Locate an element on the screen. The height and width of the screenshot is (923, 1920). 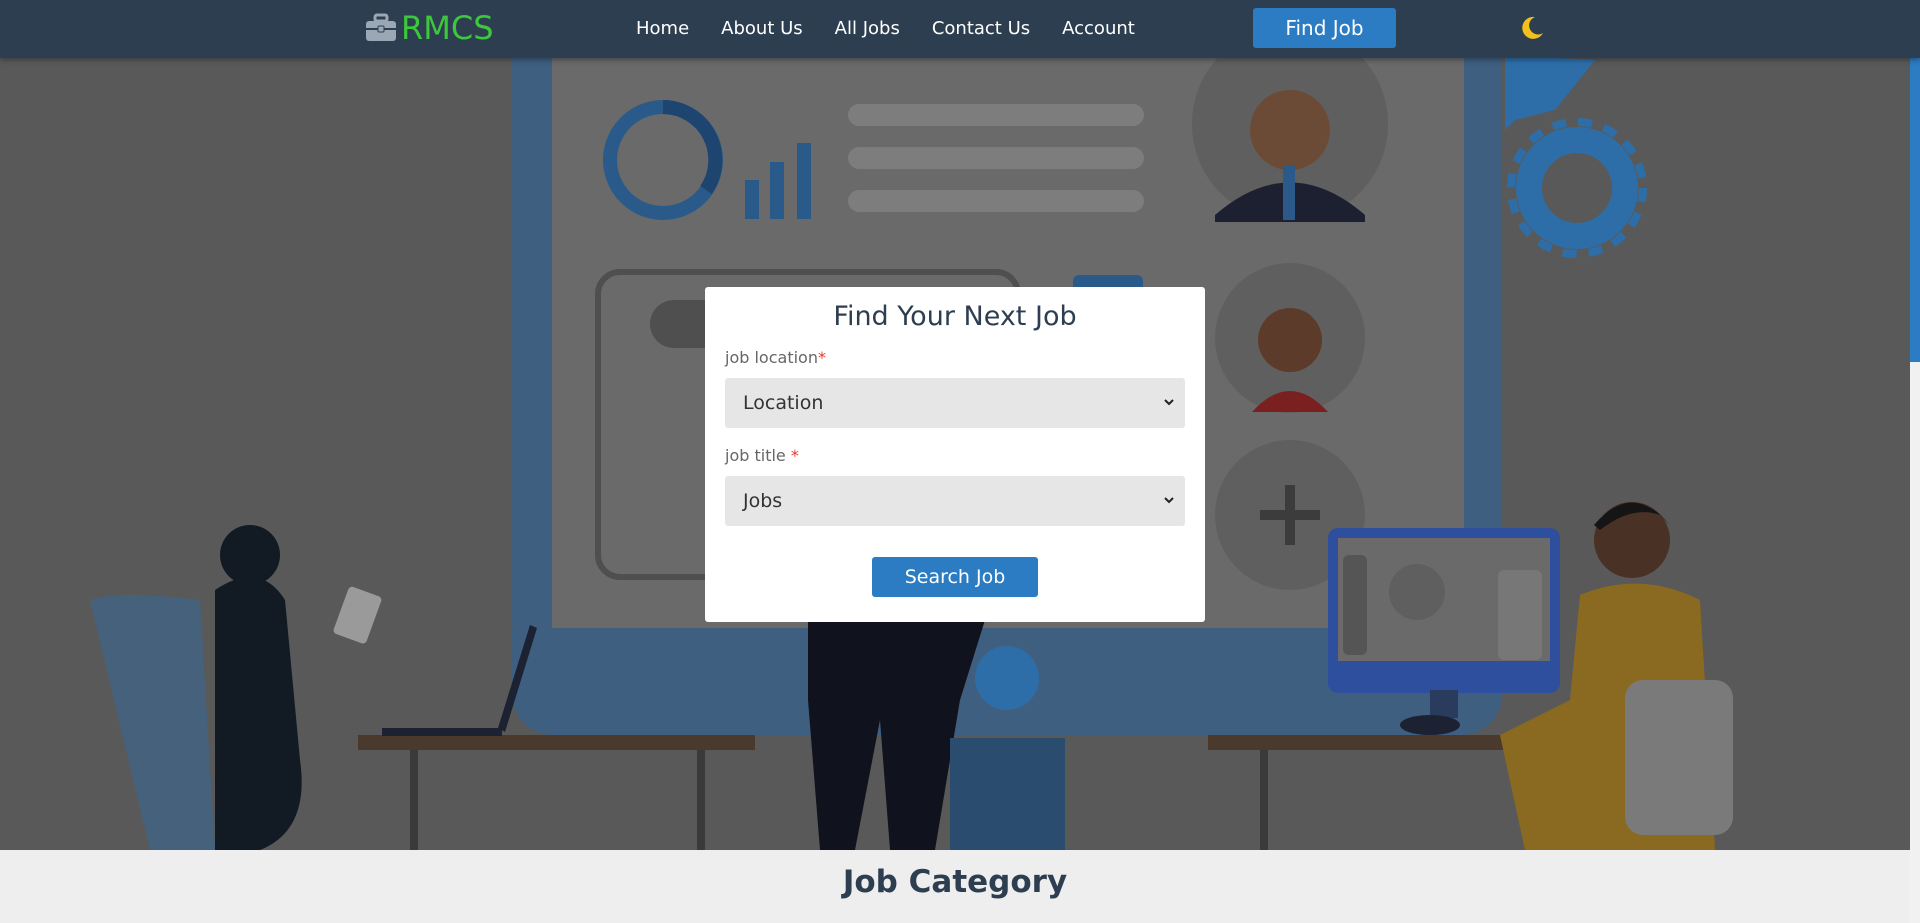
nav-account-link: Account is located at coordinates (1098, 28).